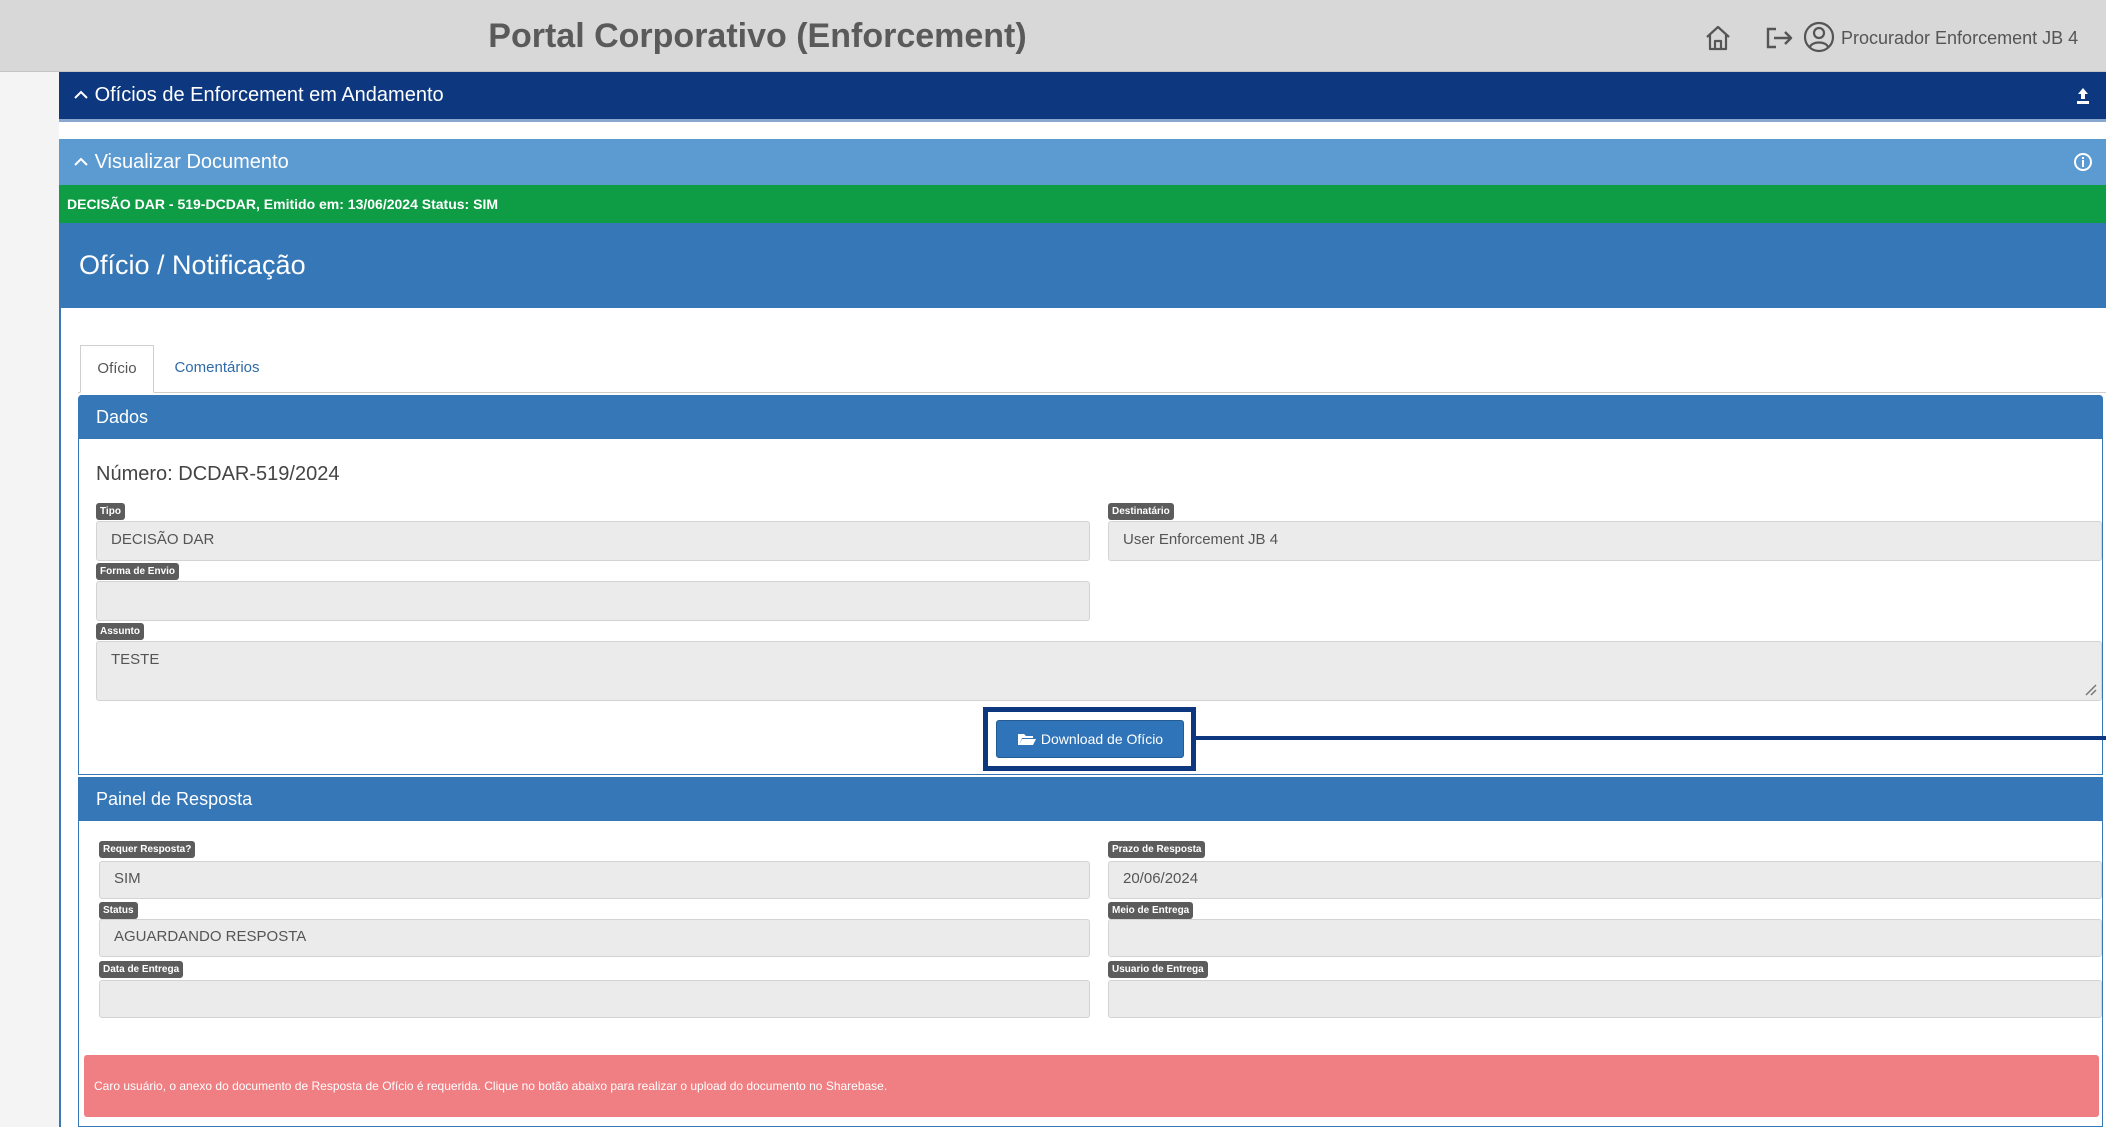 Image resolution: width=2106 pixels, height=1127 pixels. What do you see at coordinates (1651, 738) in the screenshot?
I see `callout-line` at bounding box center [1651, 738].